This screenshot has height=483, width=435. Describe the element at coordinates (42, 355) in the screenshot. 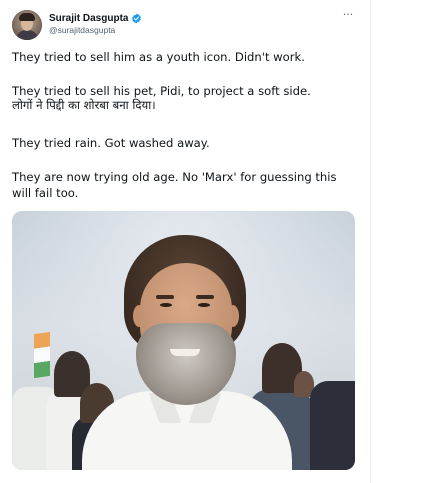

I see `photo-flag` at that location.